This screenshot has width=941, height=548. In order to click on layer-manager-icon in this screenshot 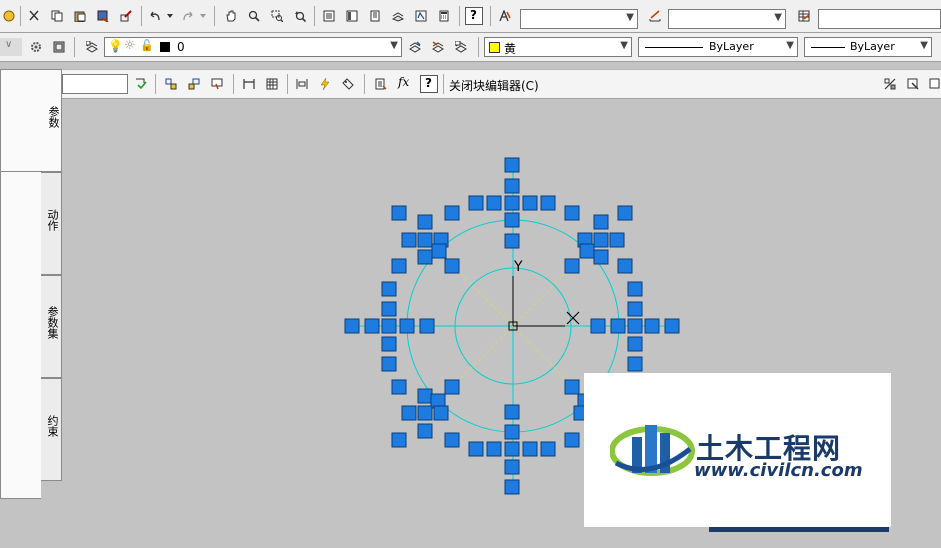, I will do `click(92, 47)`.